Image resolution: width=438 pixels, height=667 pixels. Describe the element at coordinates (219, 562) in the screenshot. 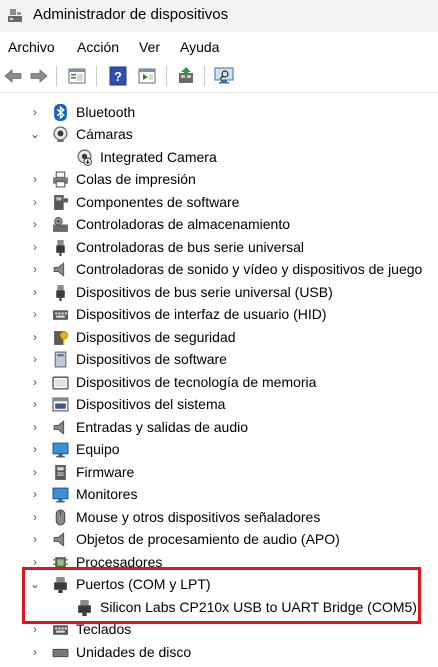

I see `tree-item-procesadores: › Procesadores` at that location.